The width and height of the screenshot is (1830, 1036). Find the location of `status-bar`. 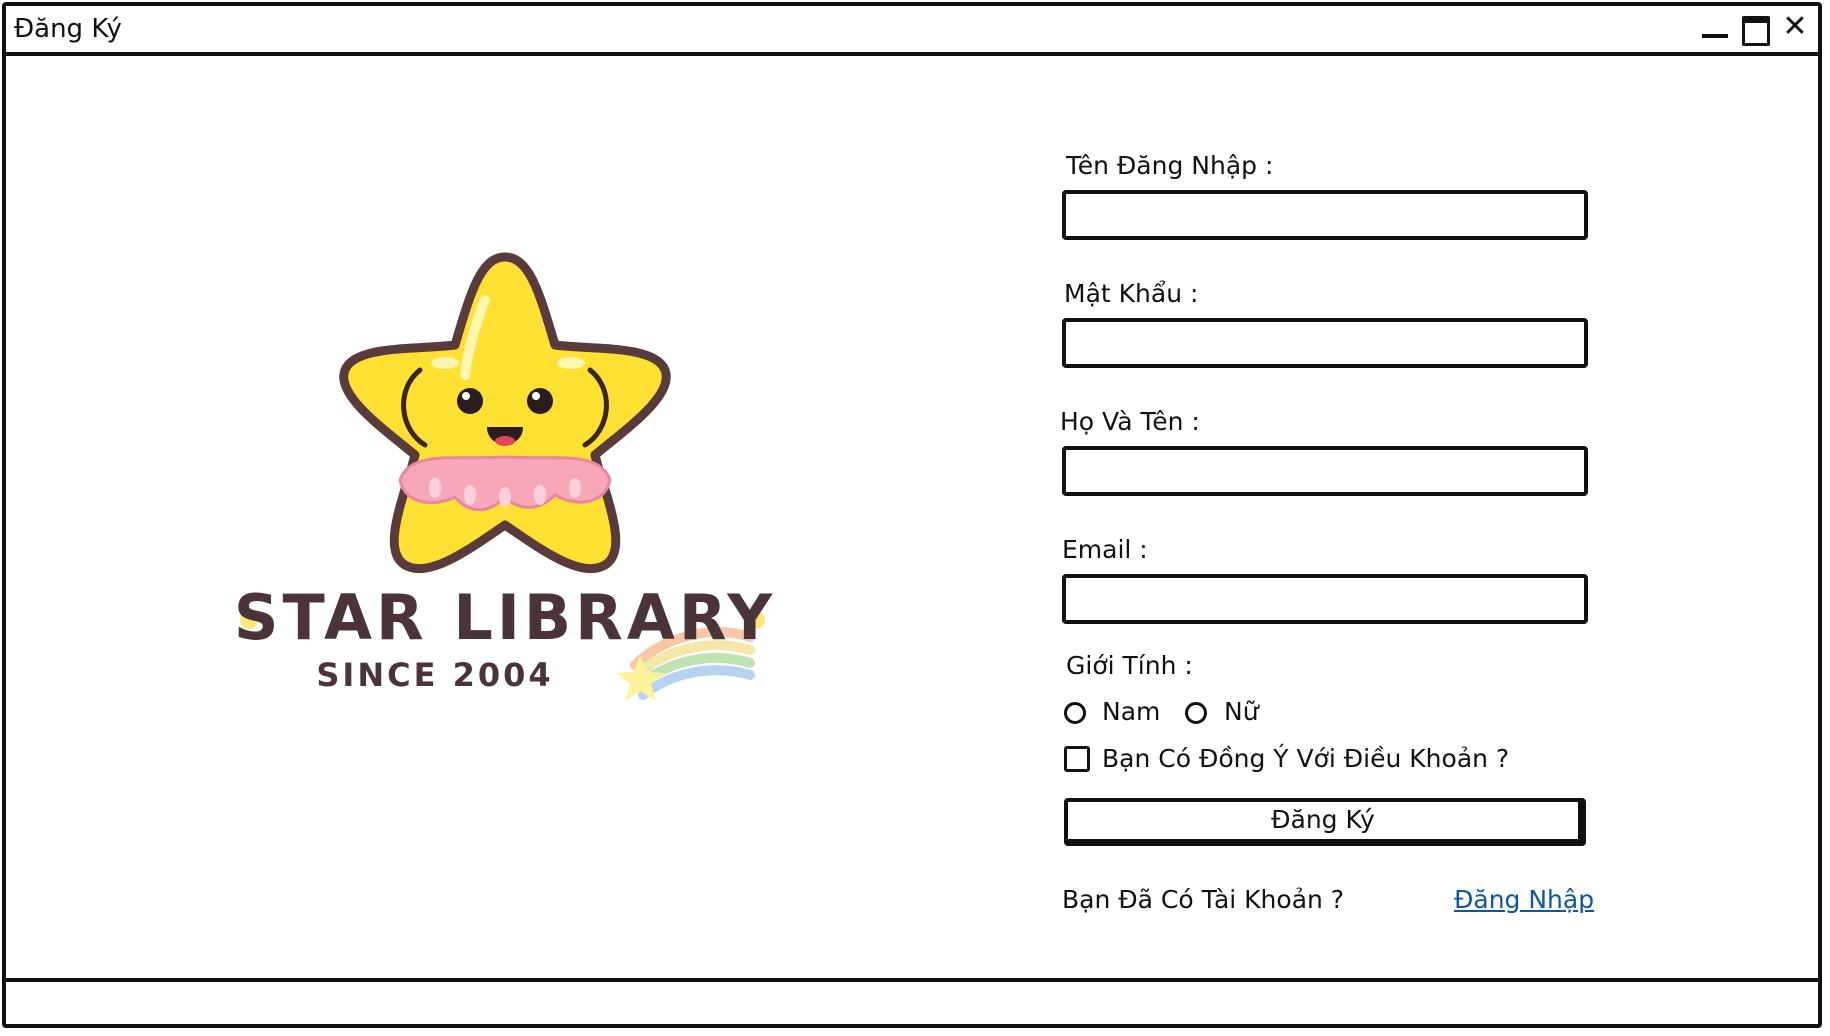

status-bar is located at coordinates (912, 1001).